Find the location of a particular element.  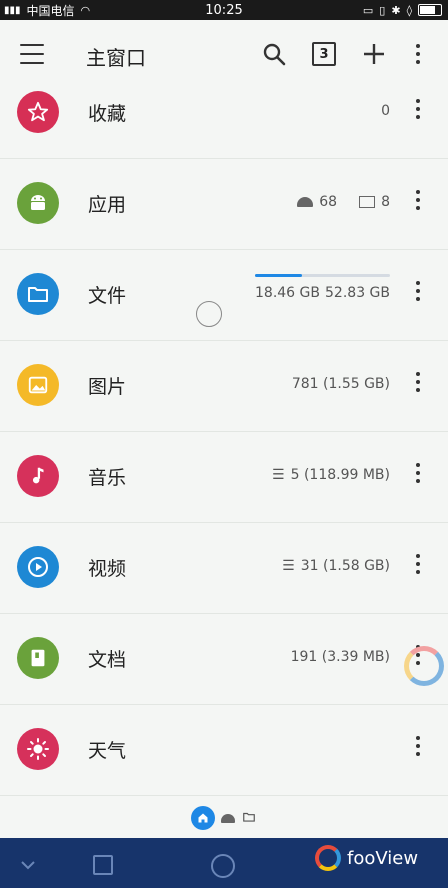

list-item-favorites: 收藏 0 is located at coordinates (224, 113).